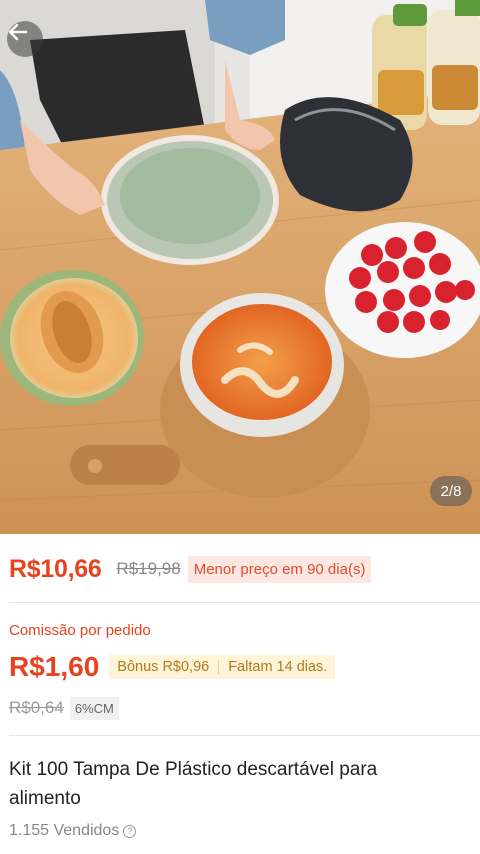 This screenshot has height=854, width=480. I want to click on commission-row: R$1,60 Bônus R$0,96 Faltam 14 dias., so click(172, 667).